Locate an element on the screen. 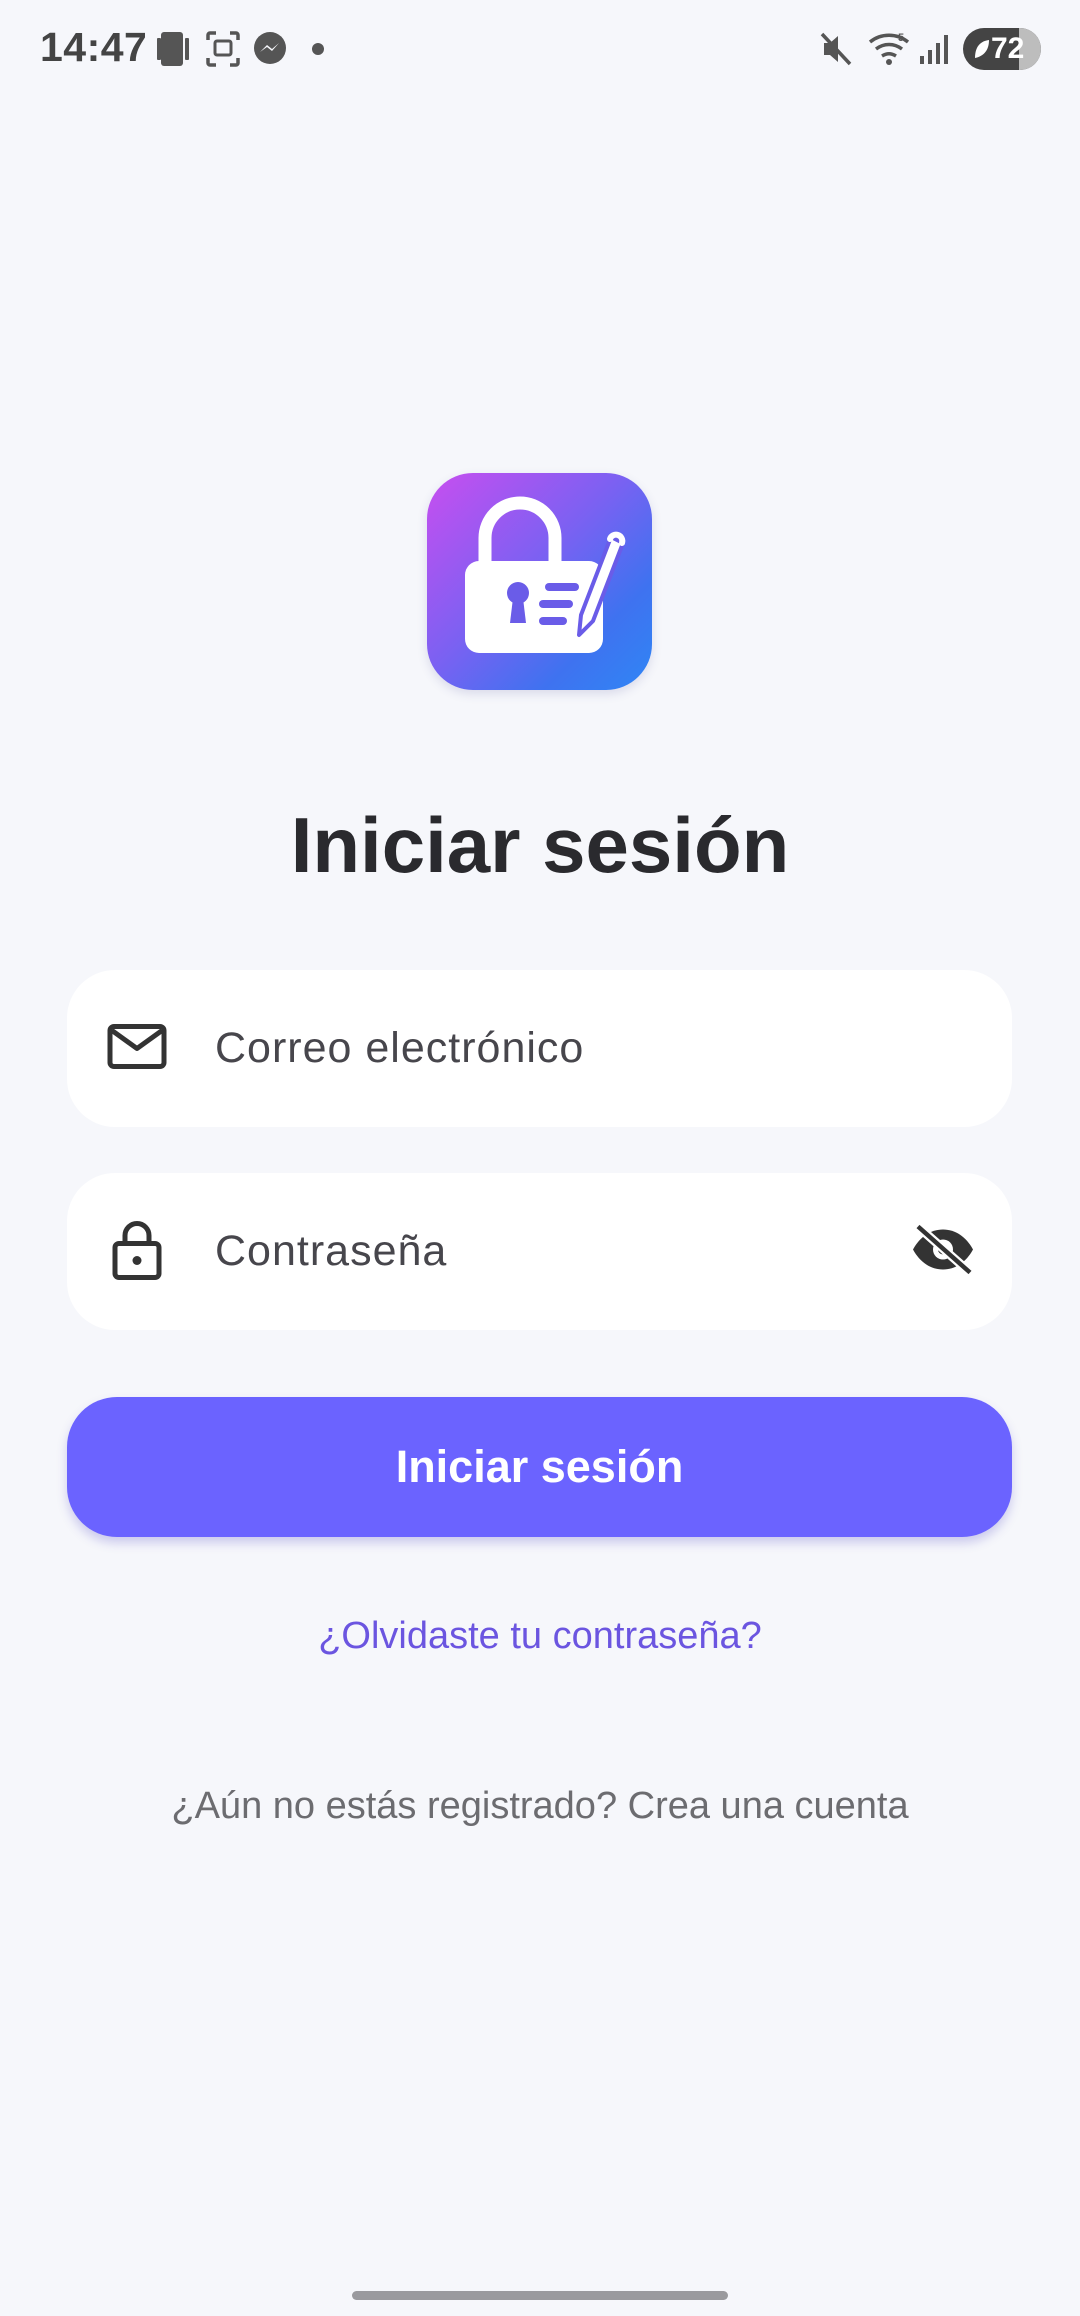  battery-icon: 72 is located at coordinates (1002, 49).